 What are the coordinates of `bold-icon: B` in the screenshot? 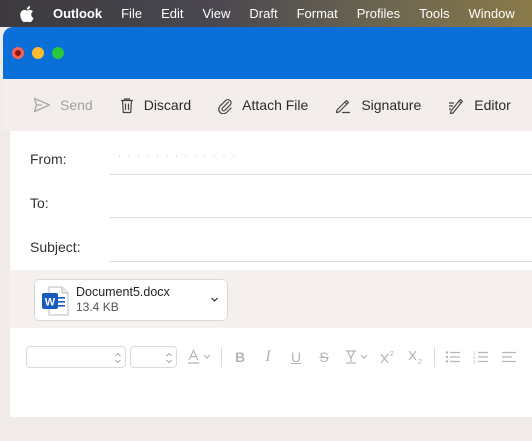 It's located at (240, 357).